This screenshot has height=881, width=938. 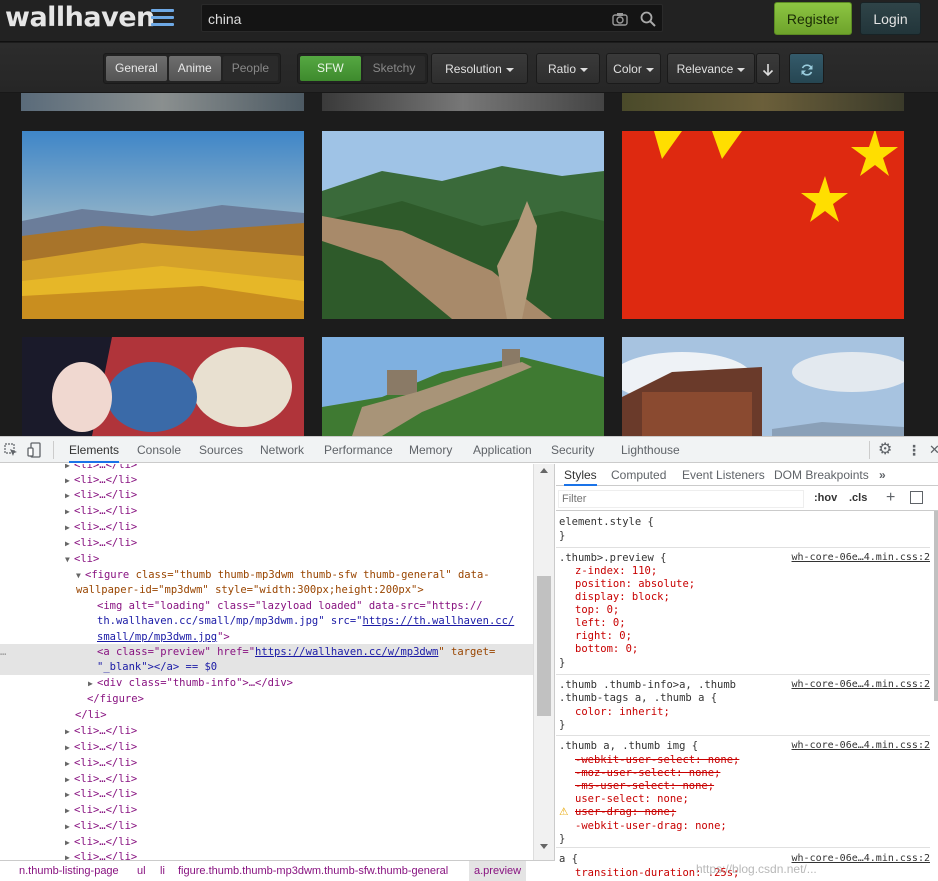 What do you see at coordinates (162, 18) in the screenshot?
I see `menu-icon` at bounding box center [162, 18].